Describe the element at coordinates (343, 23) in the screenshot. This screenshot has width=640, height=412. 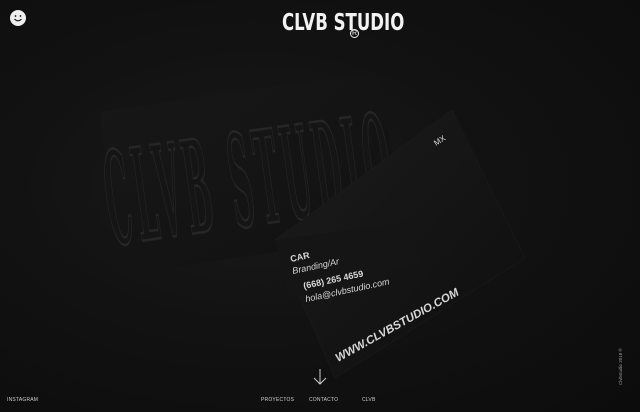
I see `logo-text: CLVB STUDIO` at that location.